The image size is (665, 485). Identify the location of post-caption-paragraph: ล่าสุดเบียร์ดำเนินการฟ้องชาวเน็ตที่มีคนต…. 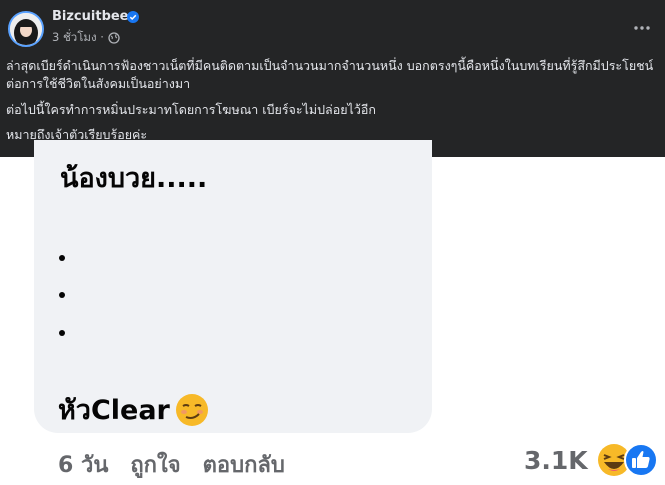
(330, 74).